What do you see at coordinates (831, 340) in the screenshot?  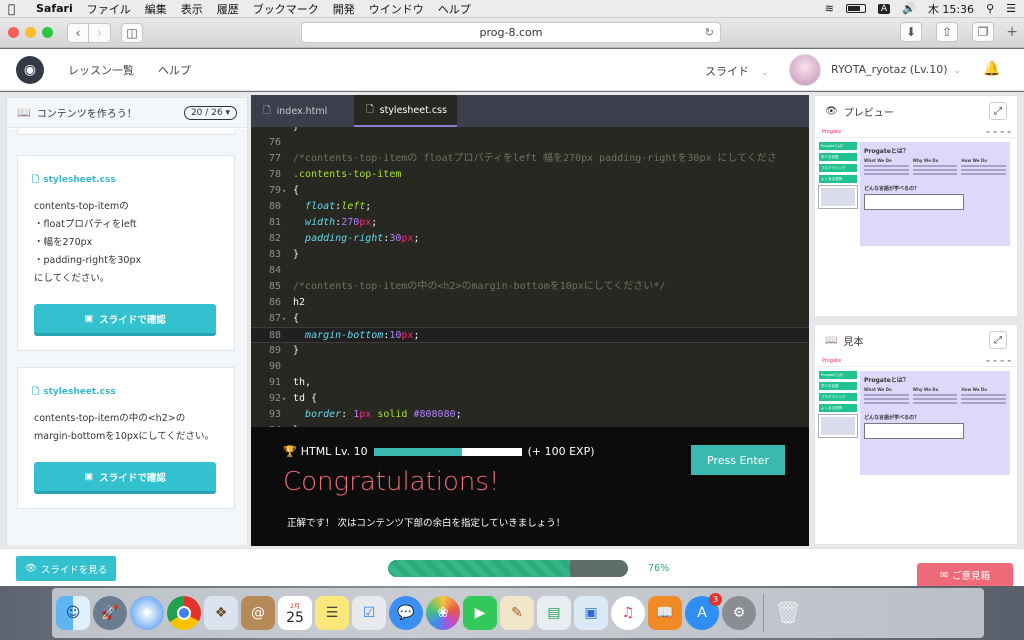 I see `book-icon: 📖` at bounding box center [831, 340].